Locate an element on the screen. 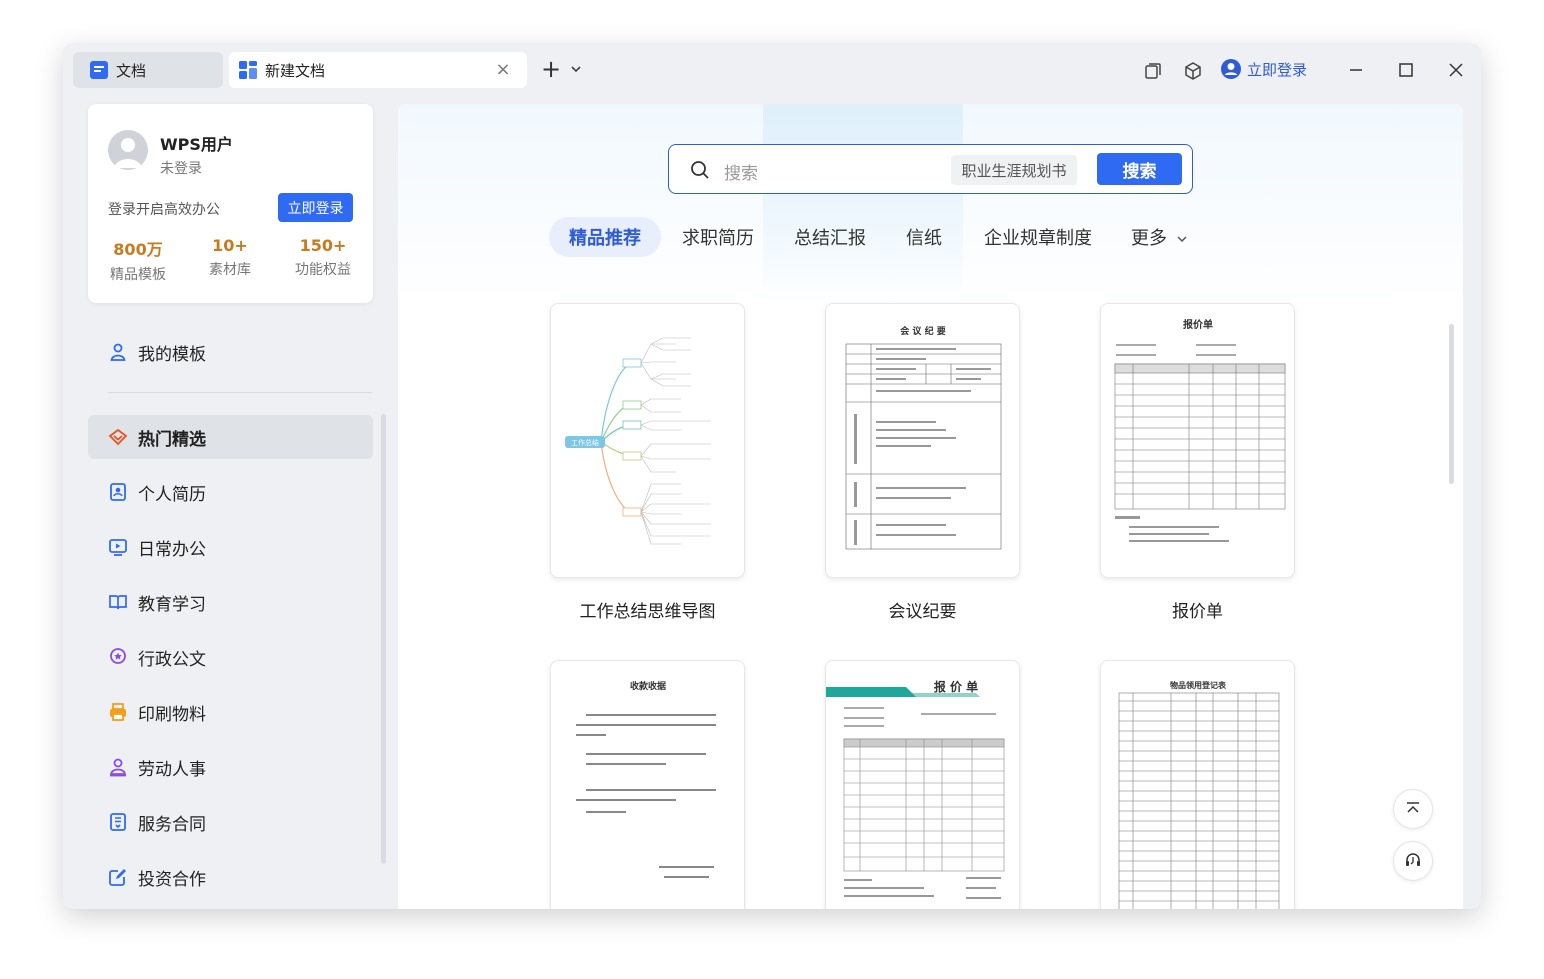  mindmap-root-label: 工作总结 is located at coordinates (585, 442).